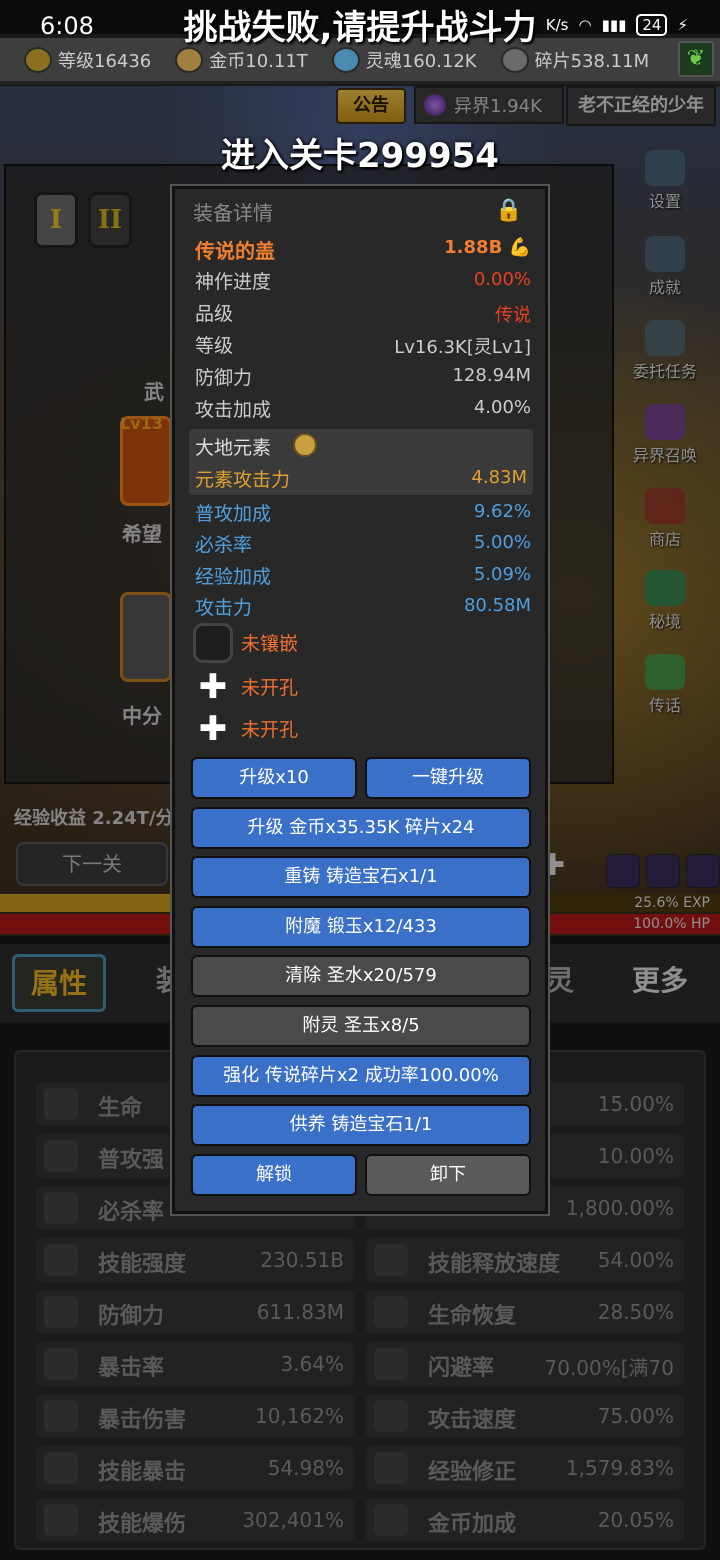 This screenshot has height=1560, width=720. I want to click on upgrade-button: 升级 金币x35.35K 碎片x24, so click(361, 828).